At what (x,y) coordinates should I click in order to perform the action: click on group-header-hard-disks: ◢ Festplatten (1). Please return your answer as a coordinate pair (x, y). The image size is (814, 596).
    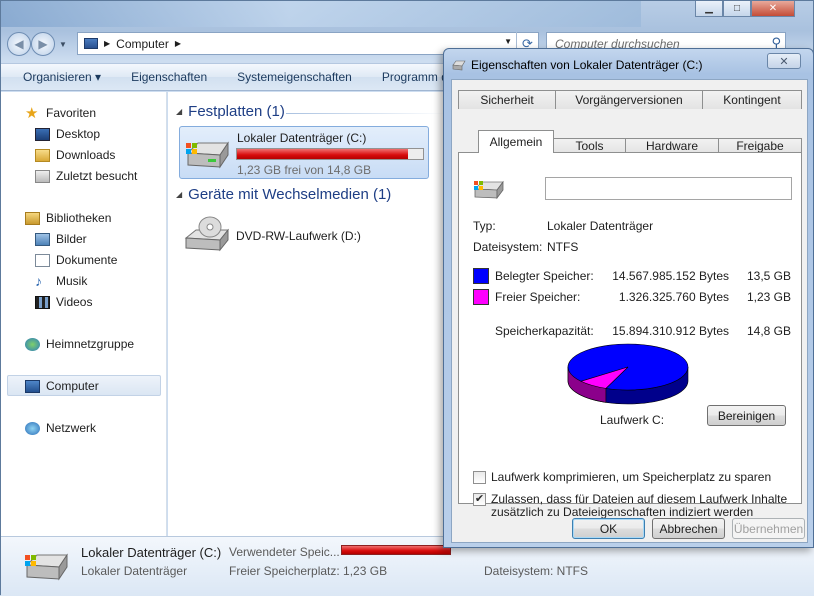
    Looking at the image, I should click on (230, 111).